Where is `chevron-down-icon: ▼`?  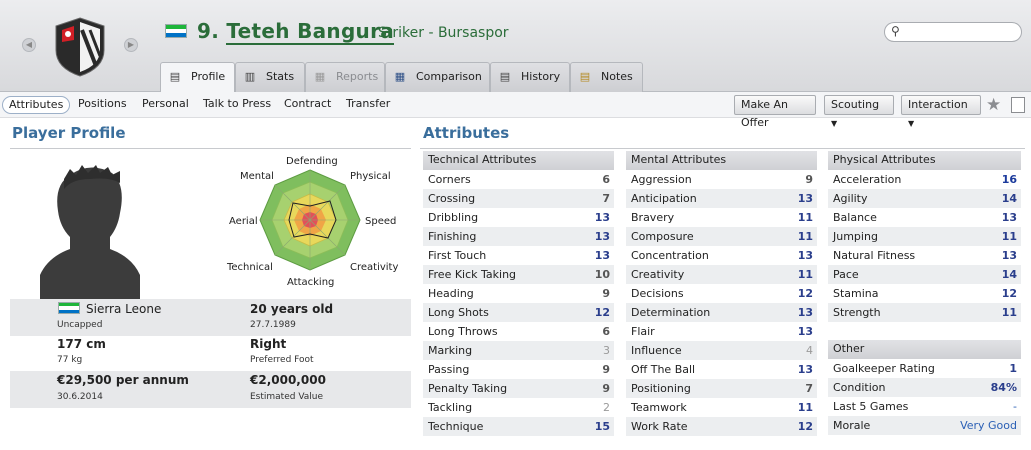 chevron-down-icon: ▼ is located at coordinates (911, 123).